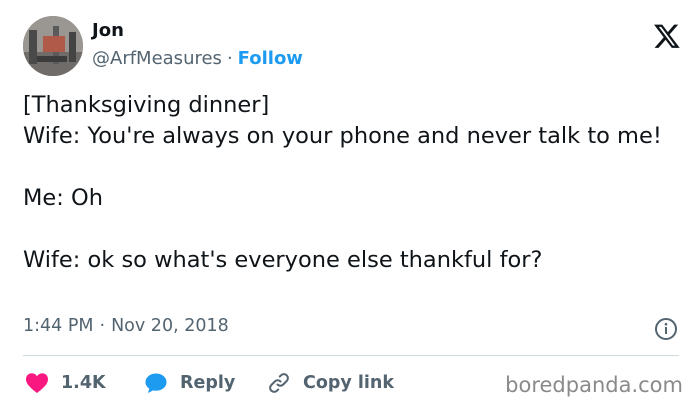 The height and width of the screenshot is (410, 700). What do you see at coordinates (156, 383) in the screenshot?
I see `speech-bubble-icon` at bounding box center [156, 383].